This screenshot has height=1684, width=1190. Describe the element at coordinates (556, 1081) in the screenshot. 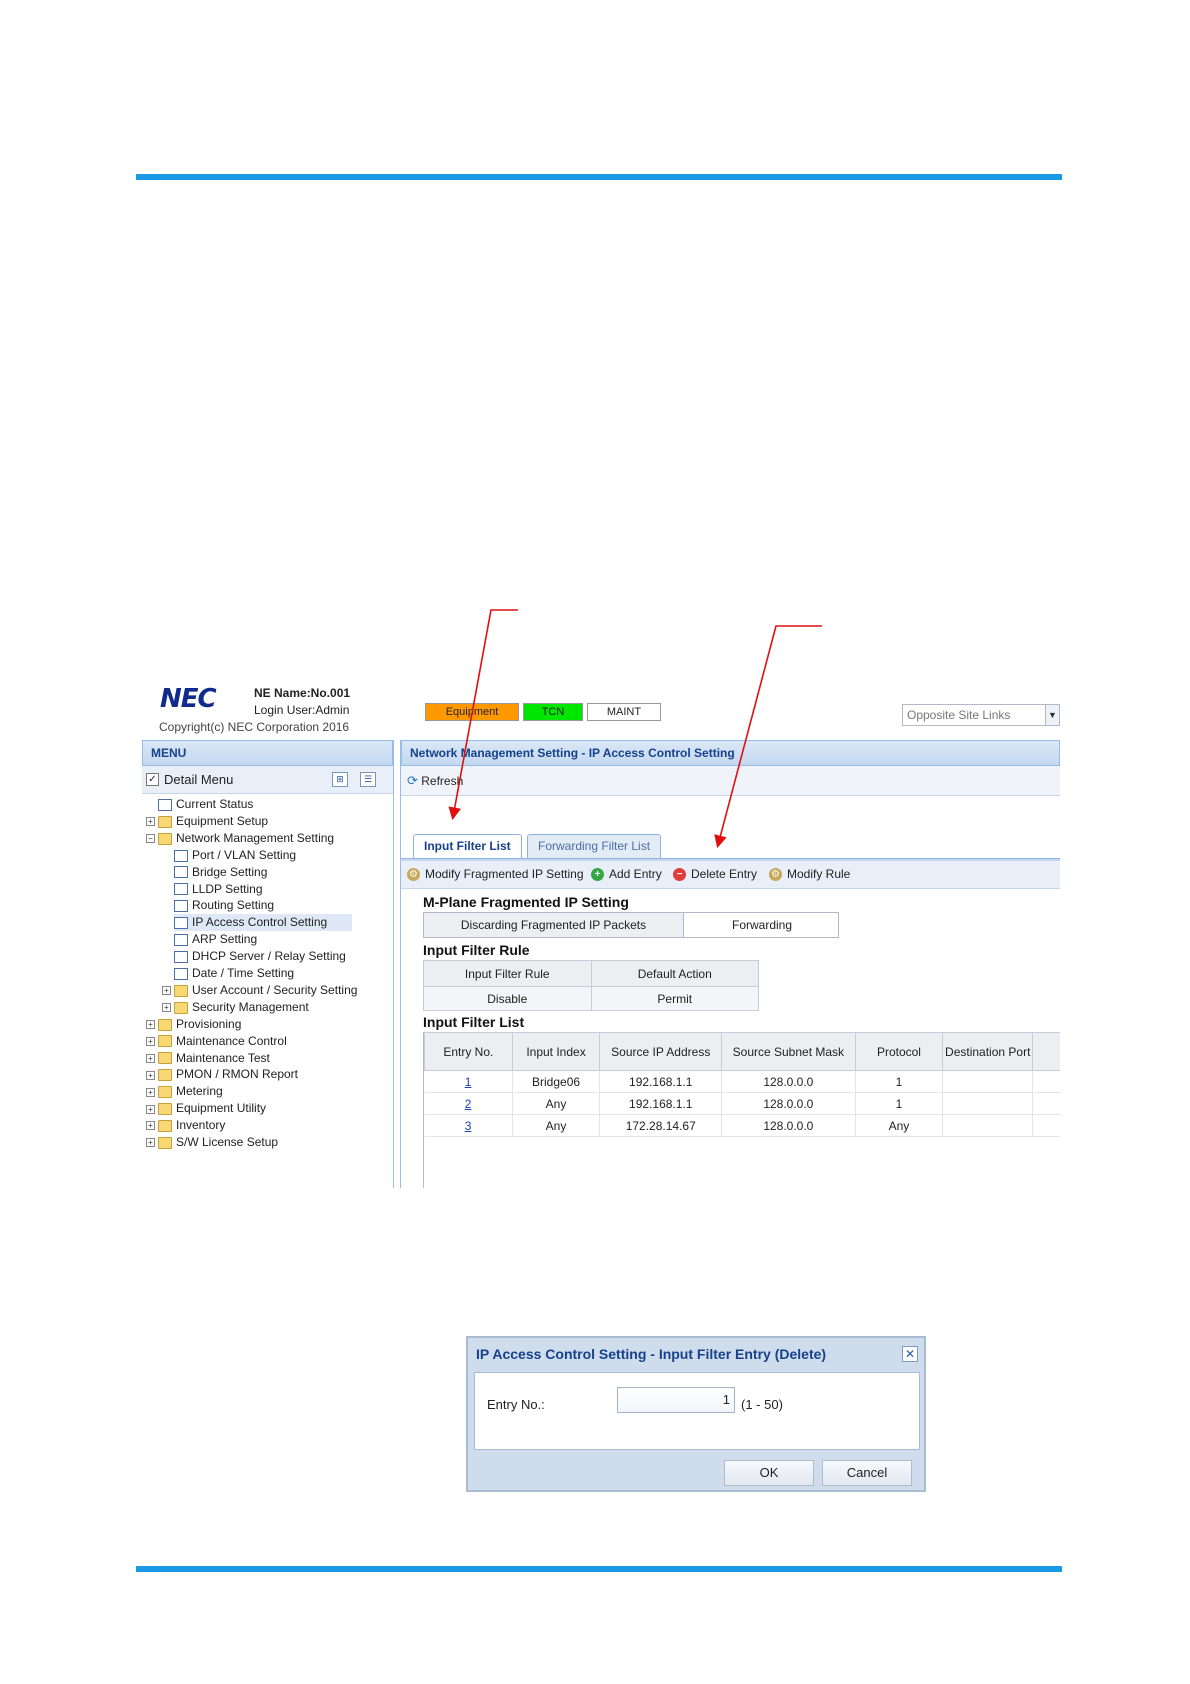

I see `table-cell: Bridge06` at that location.